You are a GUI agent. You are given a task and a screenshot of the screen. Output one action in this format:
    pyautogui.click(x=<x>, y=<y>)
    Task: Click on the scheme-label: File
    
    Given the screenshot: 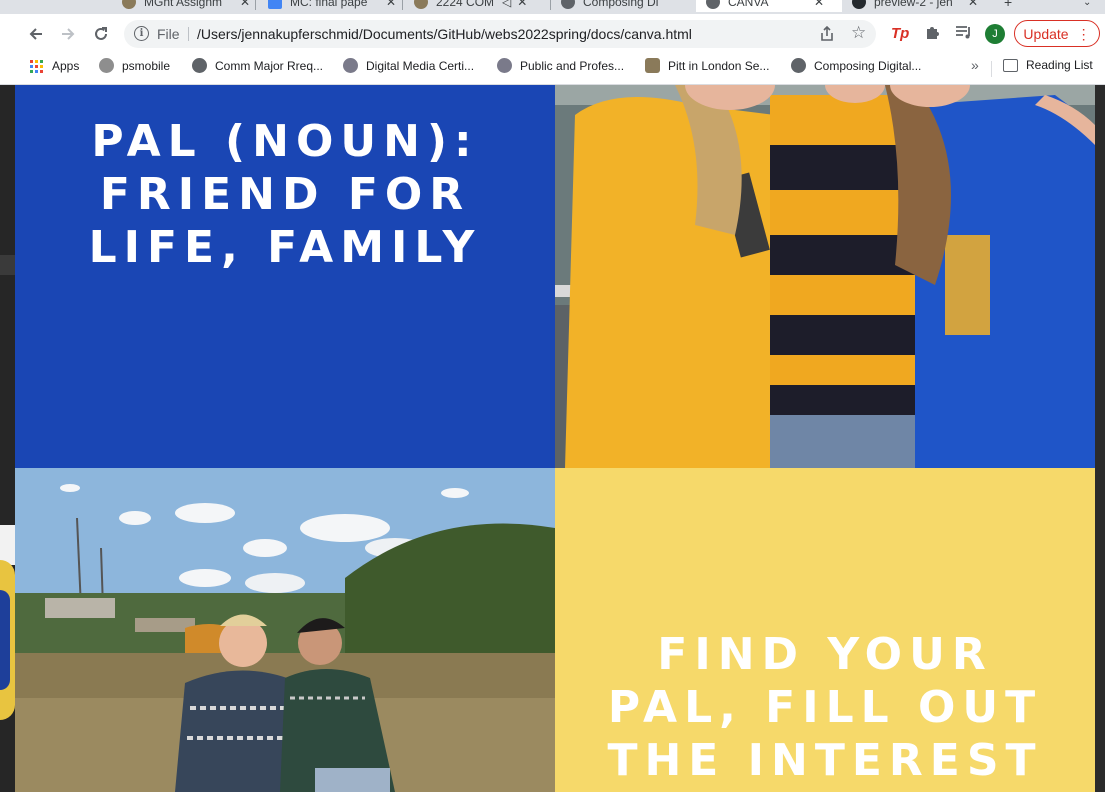 What is the action you would take?
    pyautogui.click(x=168, y=34)
    